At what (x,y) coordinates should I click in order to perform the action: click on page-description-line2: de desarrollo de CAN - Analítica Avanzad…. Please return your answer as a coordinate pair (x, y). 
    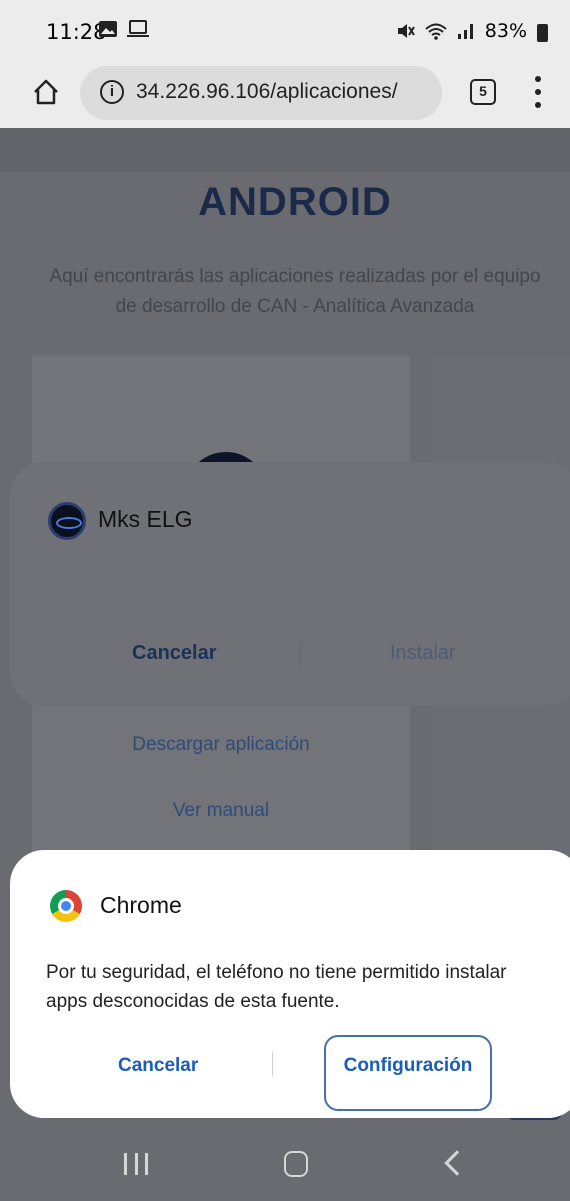
    Looking at the image, I should click on (295, 306).